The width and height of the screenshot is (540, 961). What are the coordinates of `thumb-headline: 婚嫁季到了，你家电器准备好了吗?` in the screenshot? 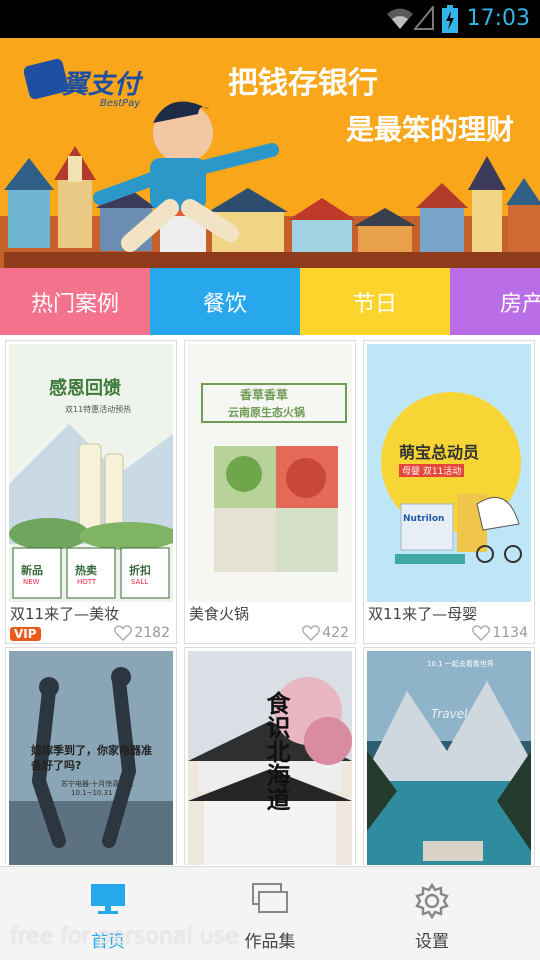 It's located at (91, 758).